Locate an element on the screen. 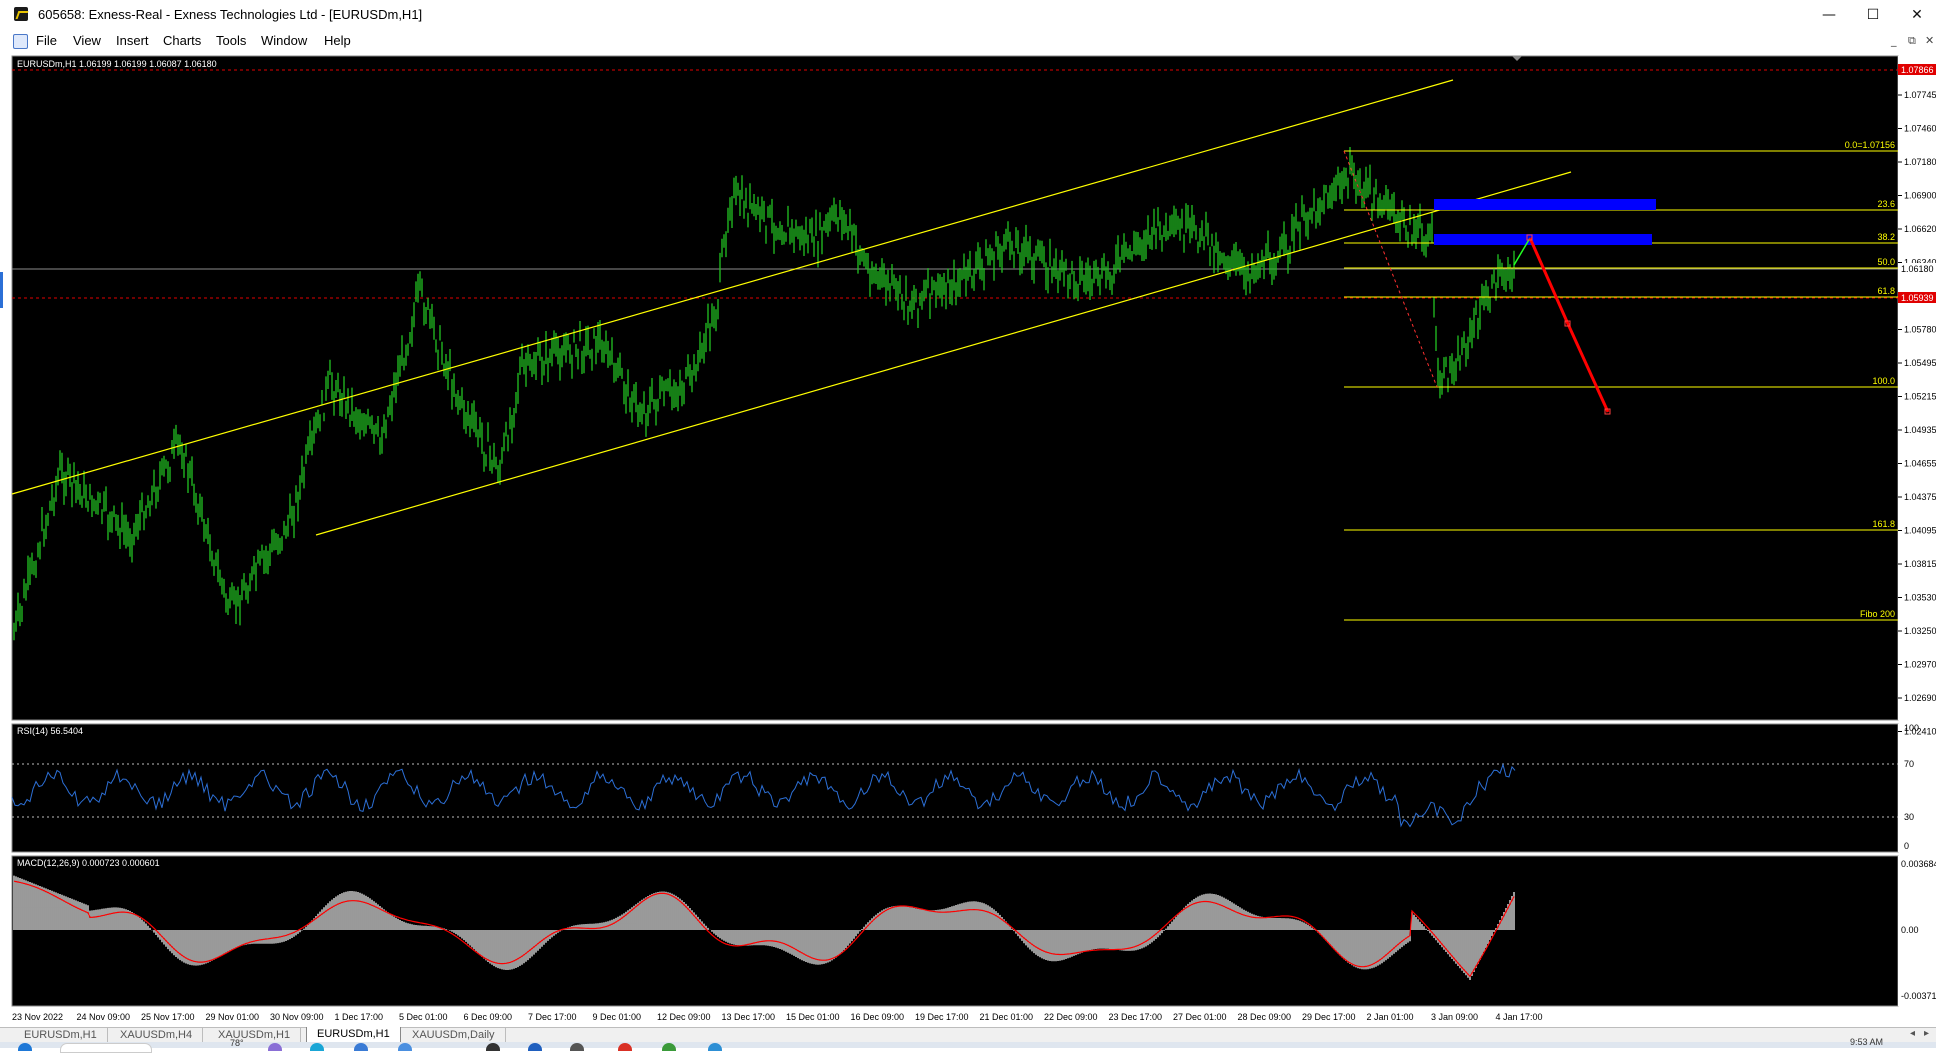 The image size is (1936, 1053). menu-view: View is located at coordinates (87, 40).